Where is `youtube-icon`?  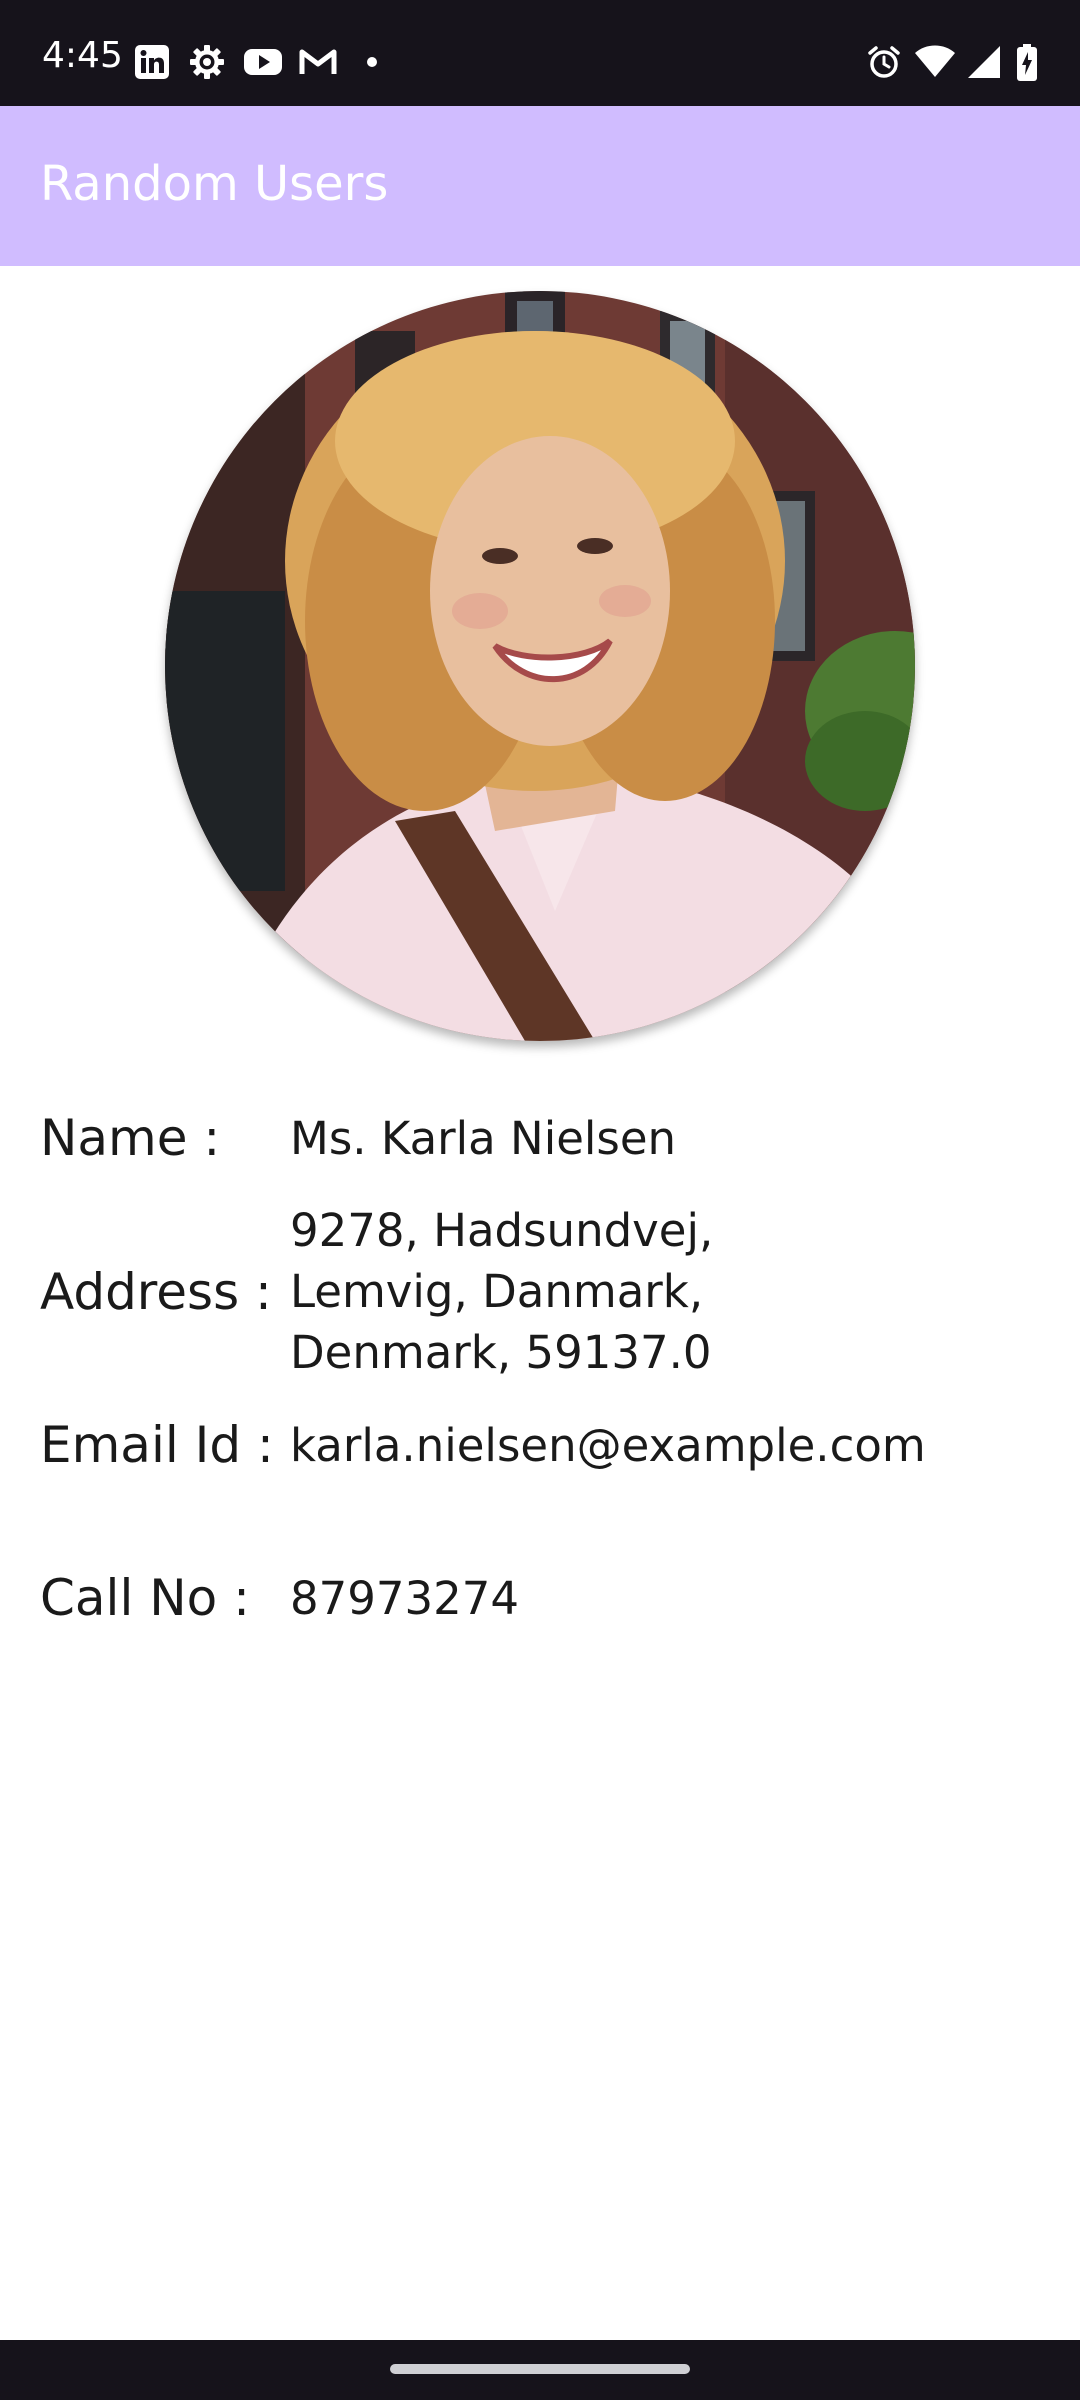
youtube-icon is located at coordinates (263, 62).